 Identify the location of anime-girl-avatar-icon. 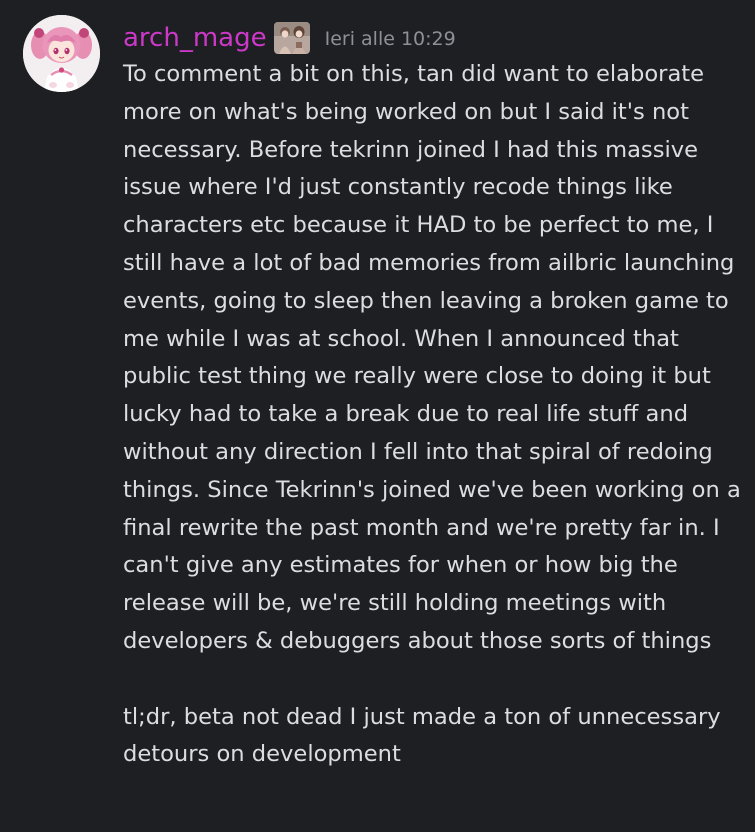
(61, 53).